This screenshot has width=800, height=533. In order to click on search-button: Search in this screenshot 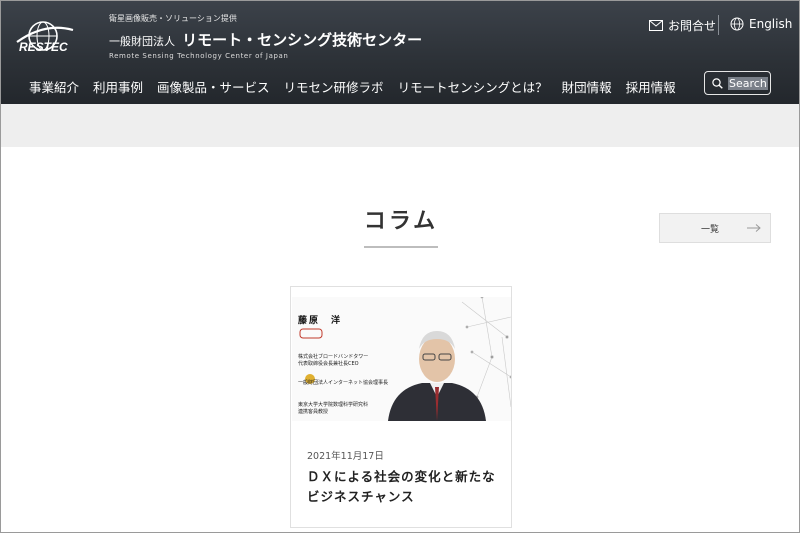, I will do `click(737, 83)`.